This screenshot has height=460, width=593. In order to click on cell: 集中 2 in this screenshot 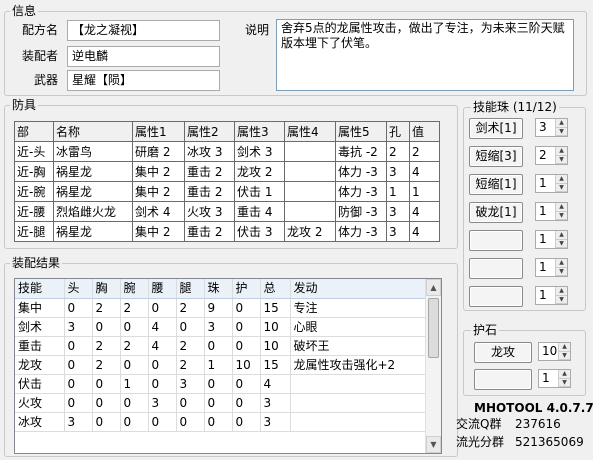, I will do `click(158, 171)`.